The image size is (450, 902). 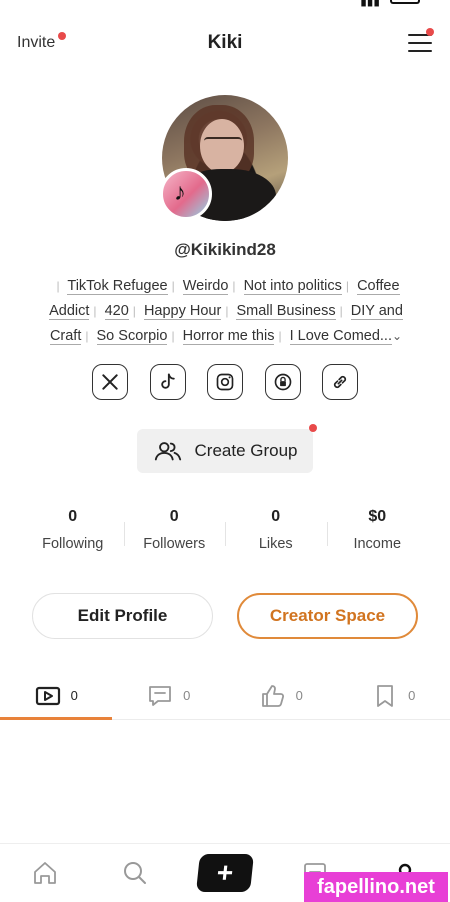 What do you see at coordinates (377, 535) in the screenshot?
I see `stat-income: $0 Income` at bounding box center [377, 535].